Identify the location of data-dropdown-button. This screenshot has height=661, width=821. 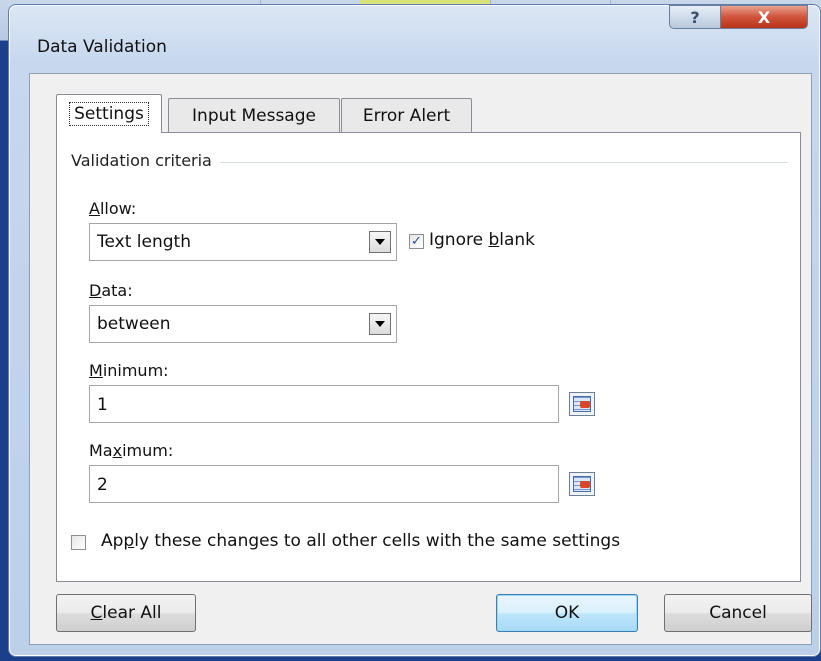
(380, 324).